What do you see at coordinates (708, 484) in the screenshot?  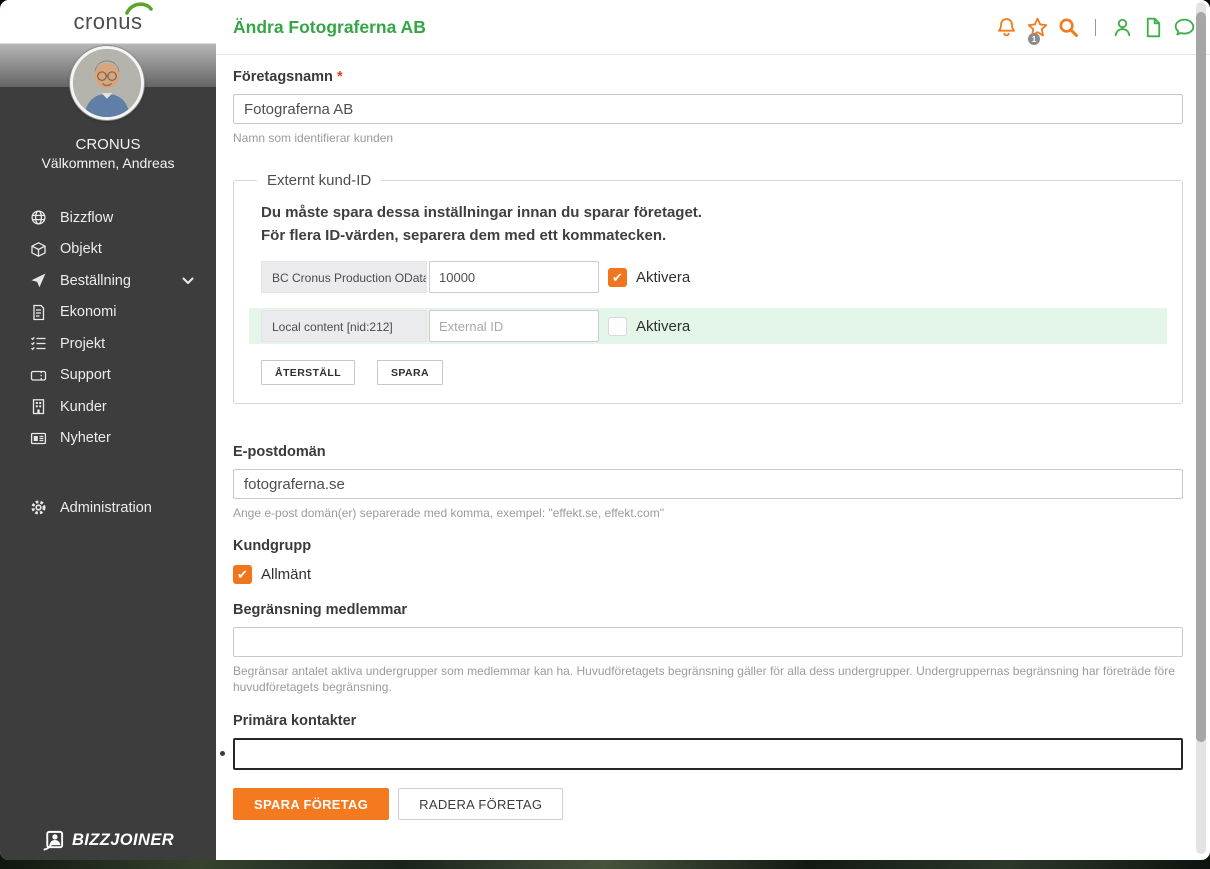 I see `email-domain-input` at bounding box center [708, 484].